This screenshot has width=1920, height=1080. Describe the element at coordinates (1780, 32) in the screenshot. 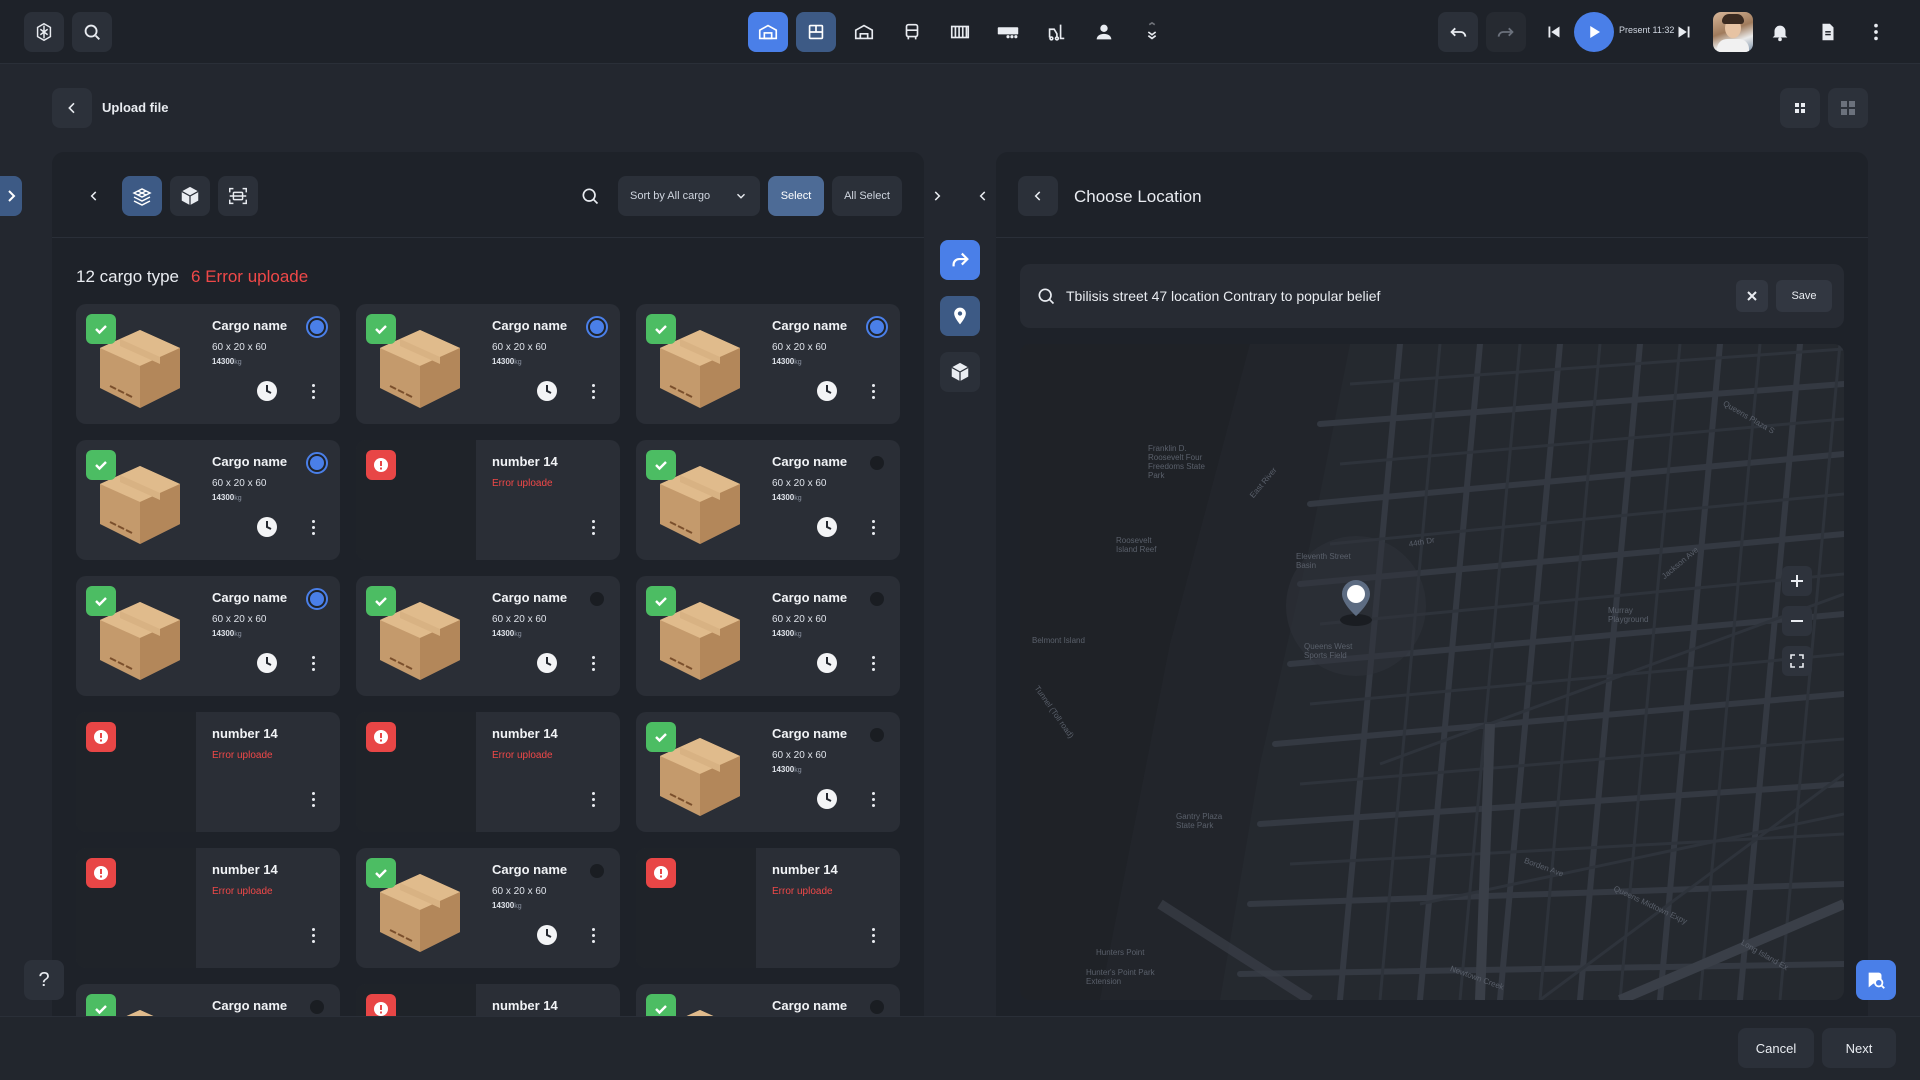

I see `bell-icon` at that location.